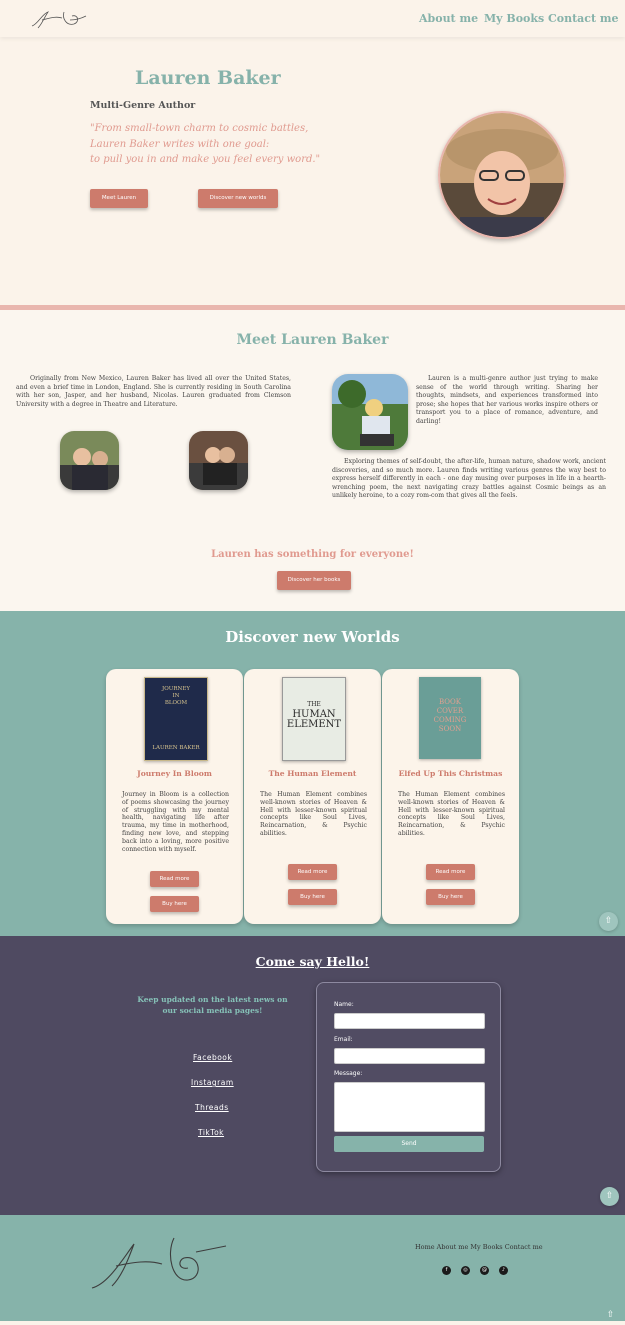  Describe the element at coordinates (465, 1270) in the screenshot. I see `instagram-icon: ◎` at that location.